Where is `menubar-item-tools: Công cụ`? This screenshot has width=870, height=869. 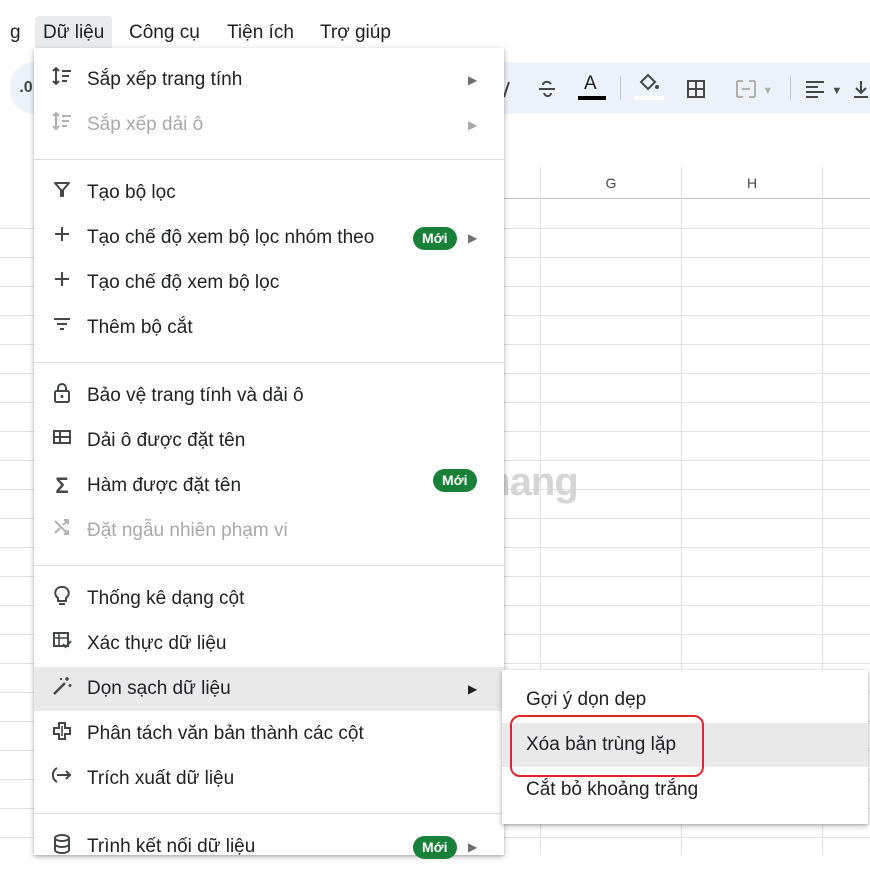
menubar-item-tools: Công cụ is located at coordinates (164, 33).